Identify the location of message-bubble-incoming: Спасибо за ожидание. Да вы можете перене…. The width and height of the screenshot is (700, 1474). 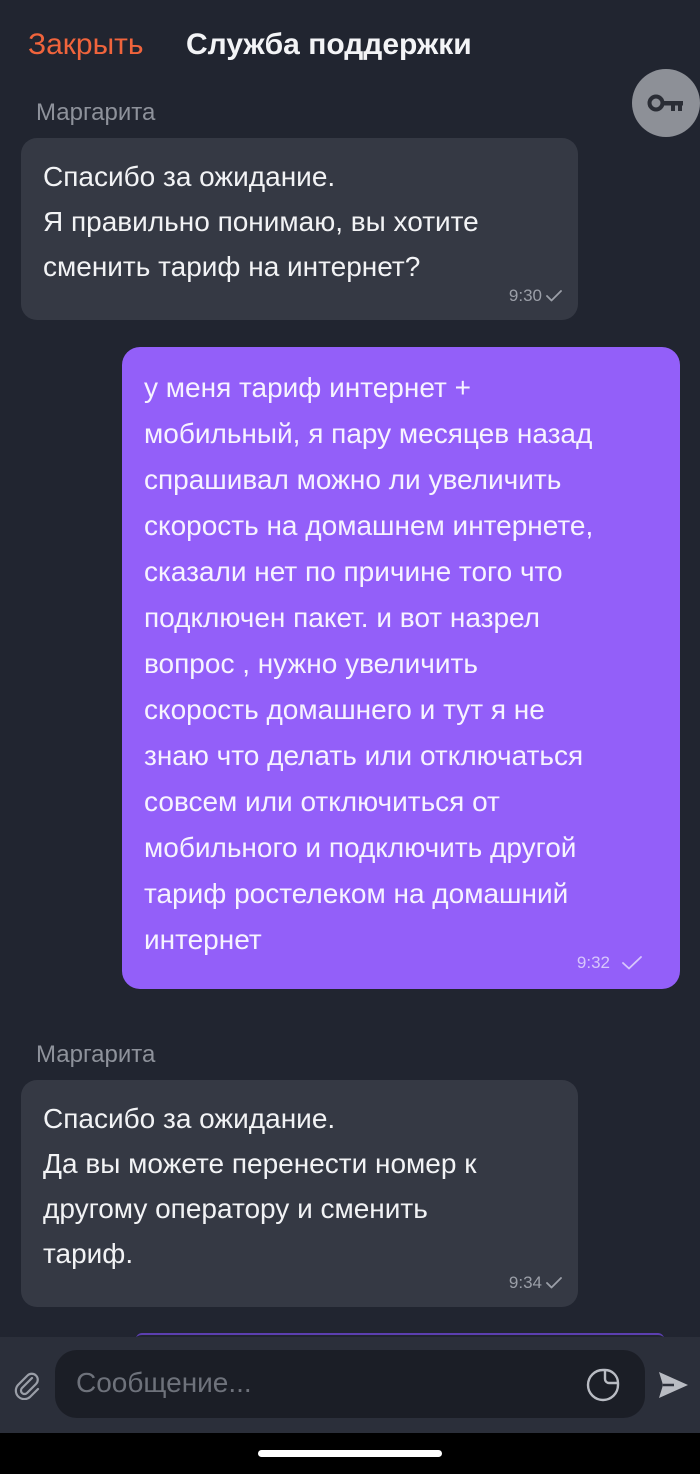
(299, 1193).